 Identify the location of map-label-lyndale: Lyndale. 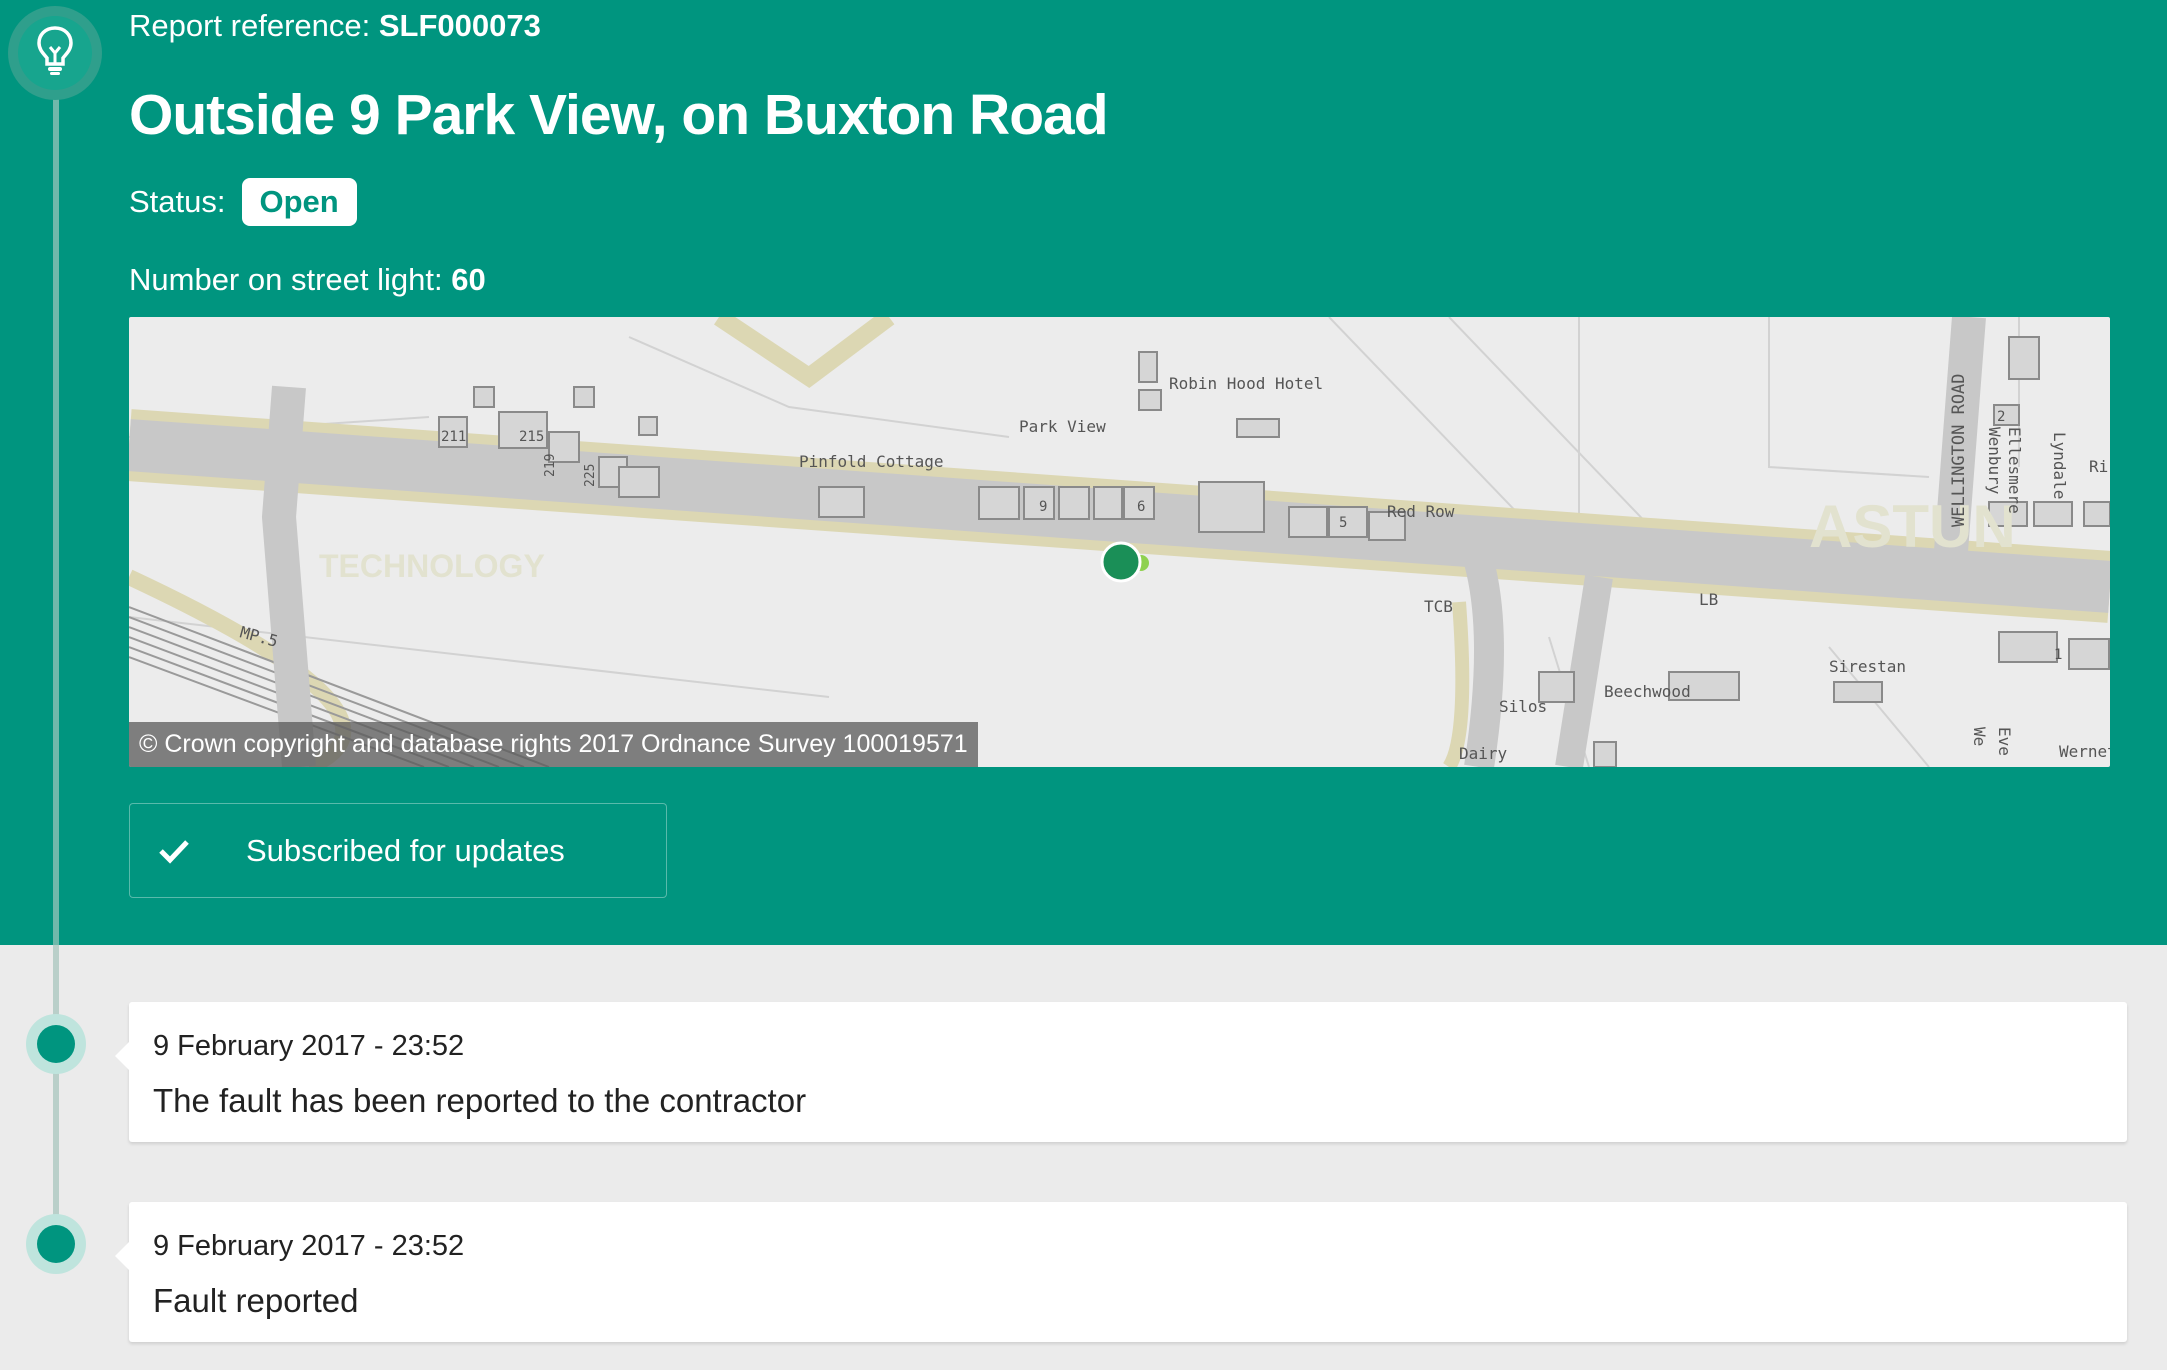
(2059, 465).